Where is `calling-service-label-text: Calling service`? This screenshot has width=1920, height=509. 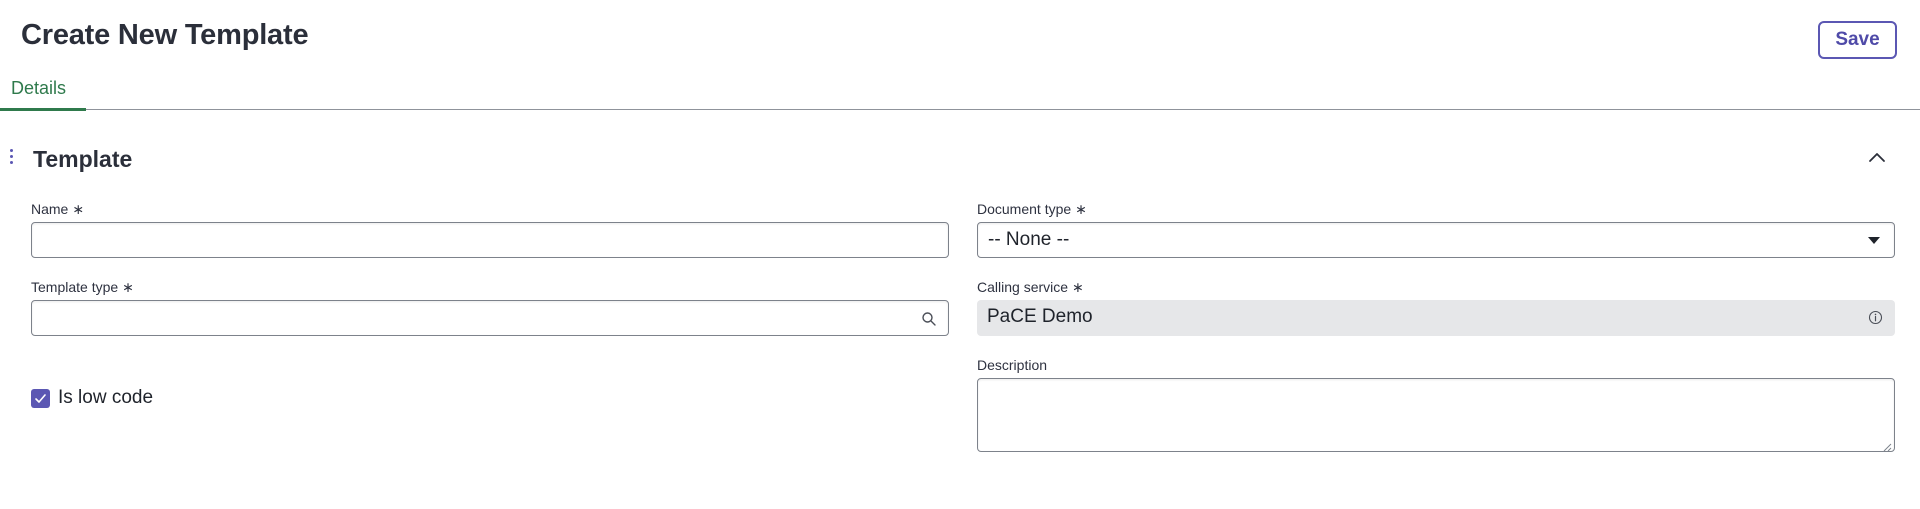 calling-service-label-text: Calling service is located at coordinates (1023, 287).